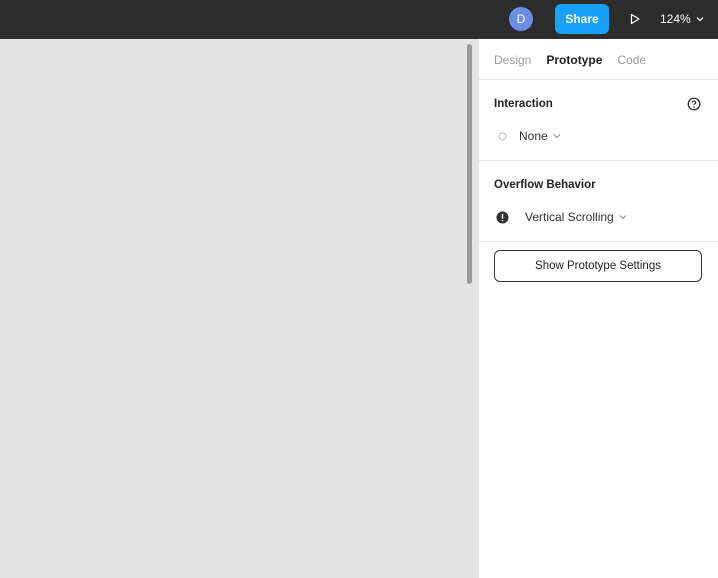  Describe the element at coordinates (533, 136) in the screenshot. I see `interaction-value: None` at that location.